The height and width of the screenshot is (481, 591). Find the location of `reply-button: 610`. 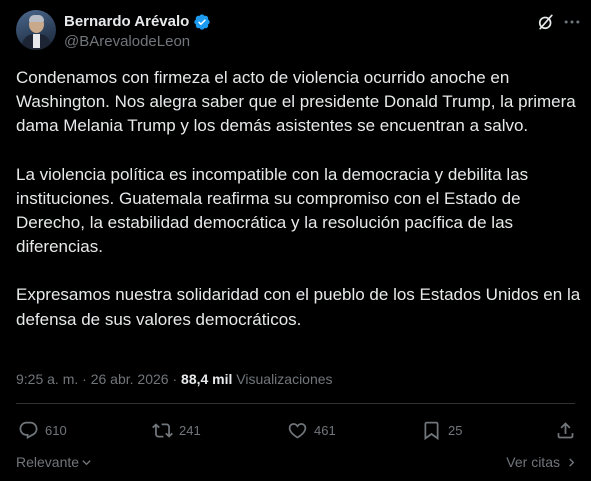

reply-button: 610 is located at coordinates (42, 430).